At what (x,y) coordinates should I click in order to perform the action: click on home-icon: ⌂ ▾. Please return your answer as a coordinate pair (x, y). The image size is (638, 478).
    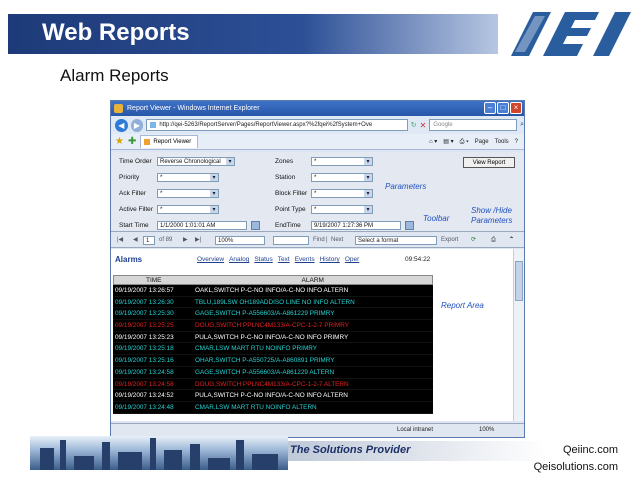
    Looking at the image, I should click on (433, 142).